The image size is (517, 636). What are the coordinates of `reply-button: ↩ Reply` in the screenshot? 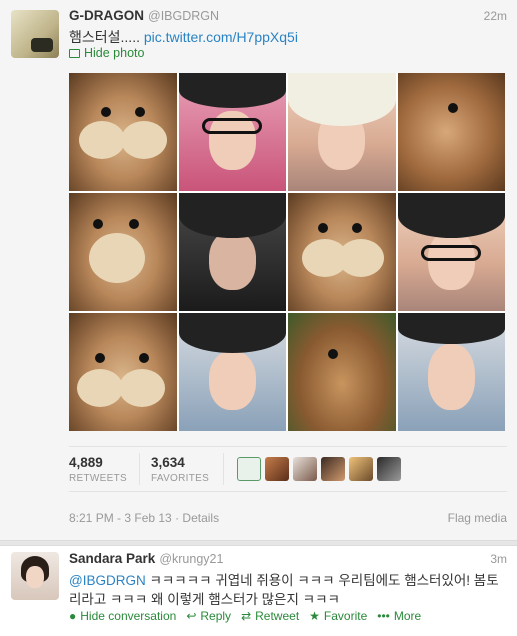 It's located at (208, 616).